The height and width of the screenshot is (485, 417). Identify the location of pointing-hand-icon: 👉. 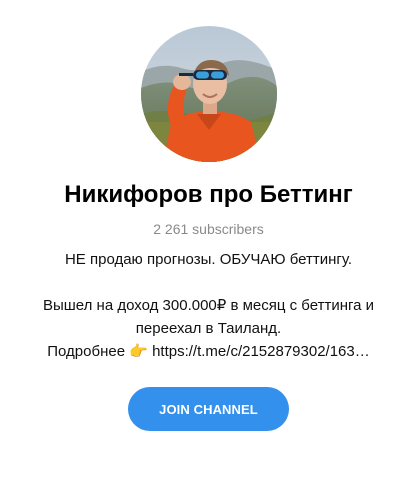
(138, 351).